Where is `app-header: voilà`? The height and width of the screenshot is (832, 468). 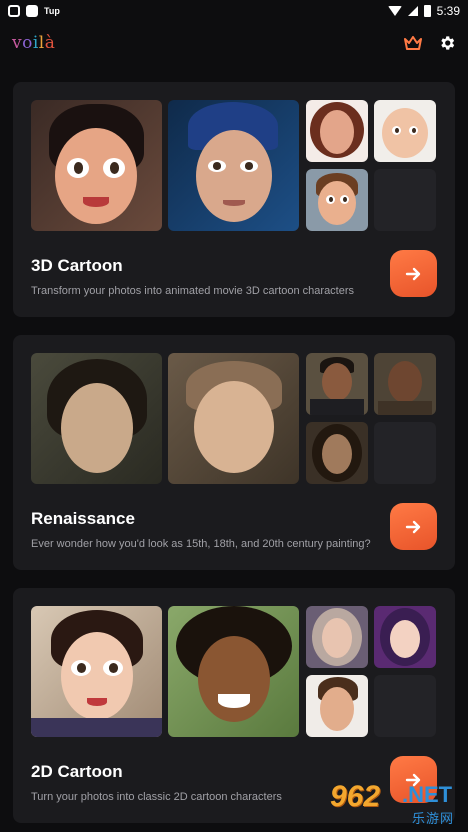 app-header: voilà is located at coordinates (234, 43).